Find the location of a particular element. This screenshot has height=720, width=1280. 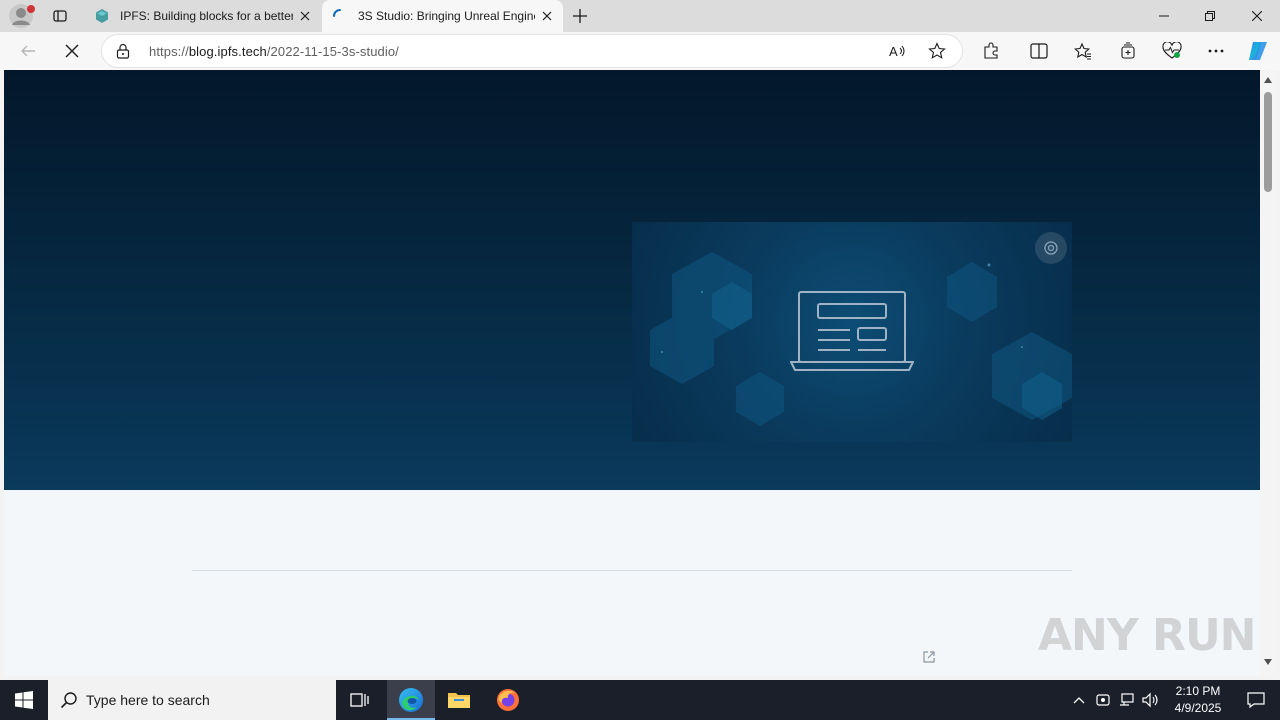

image-reload-button is located at coordinates (1051, 248).